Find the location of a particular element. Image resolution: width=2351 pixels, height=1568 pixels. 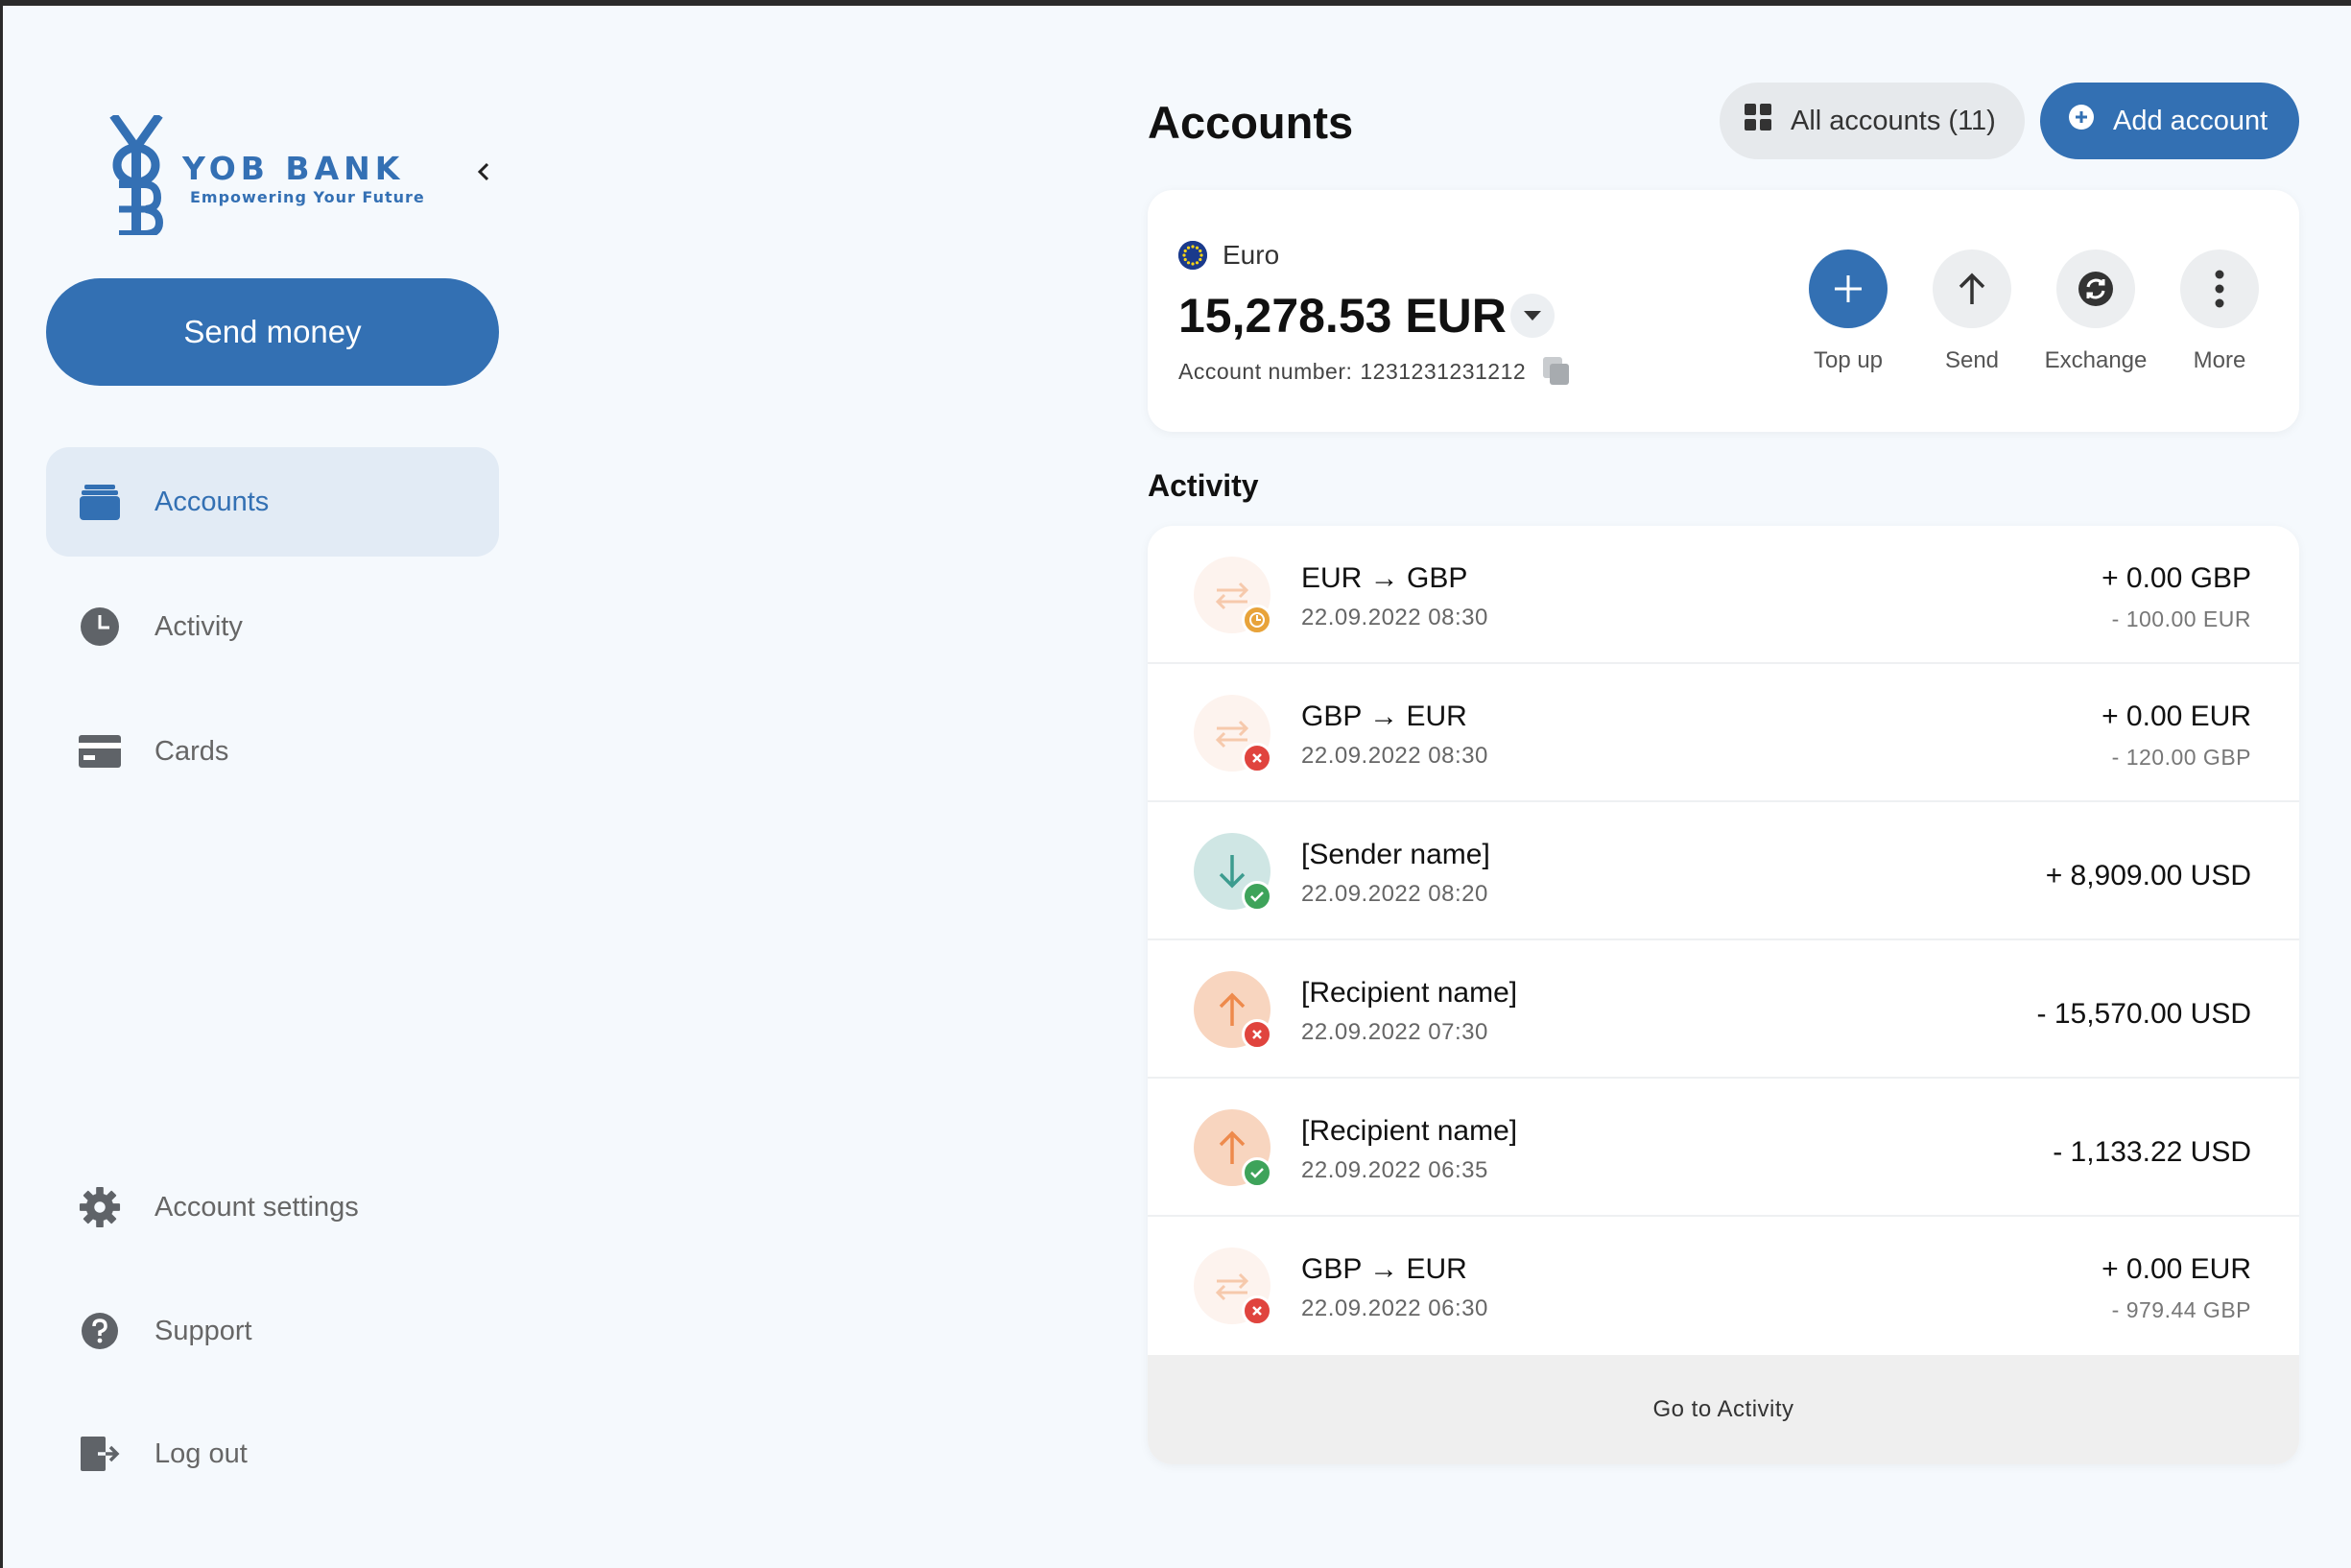

transaction-sub-amount: - 120.00 GBP is located at coordinates (2181, 757).